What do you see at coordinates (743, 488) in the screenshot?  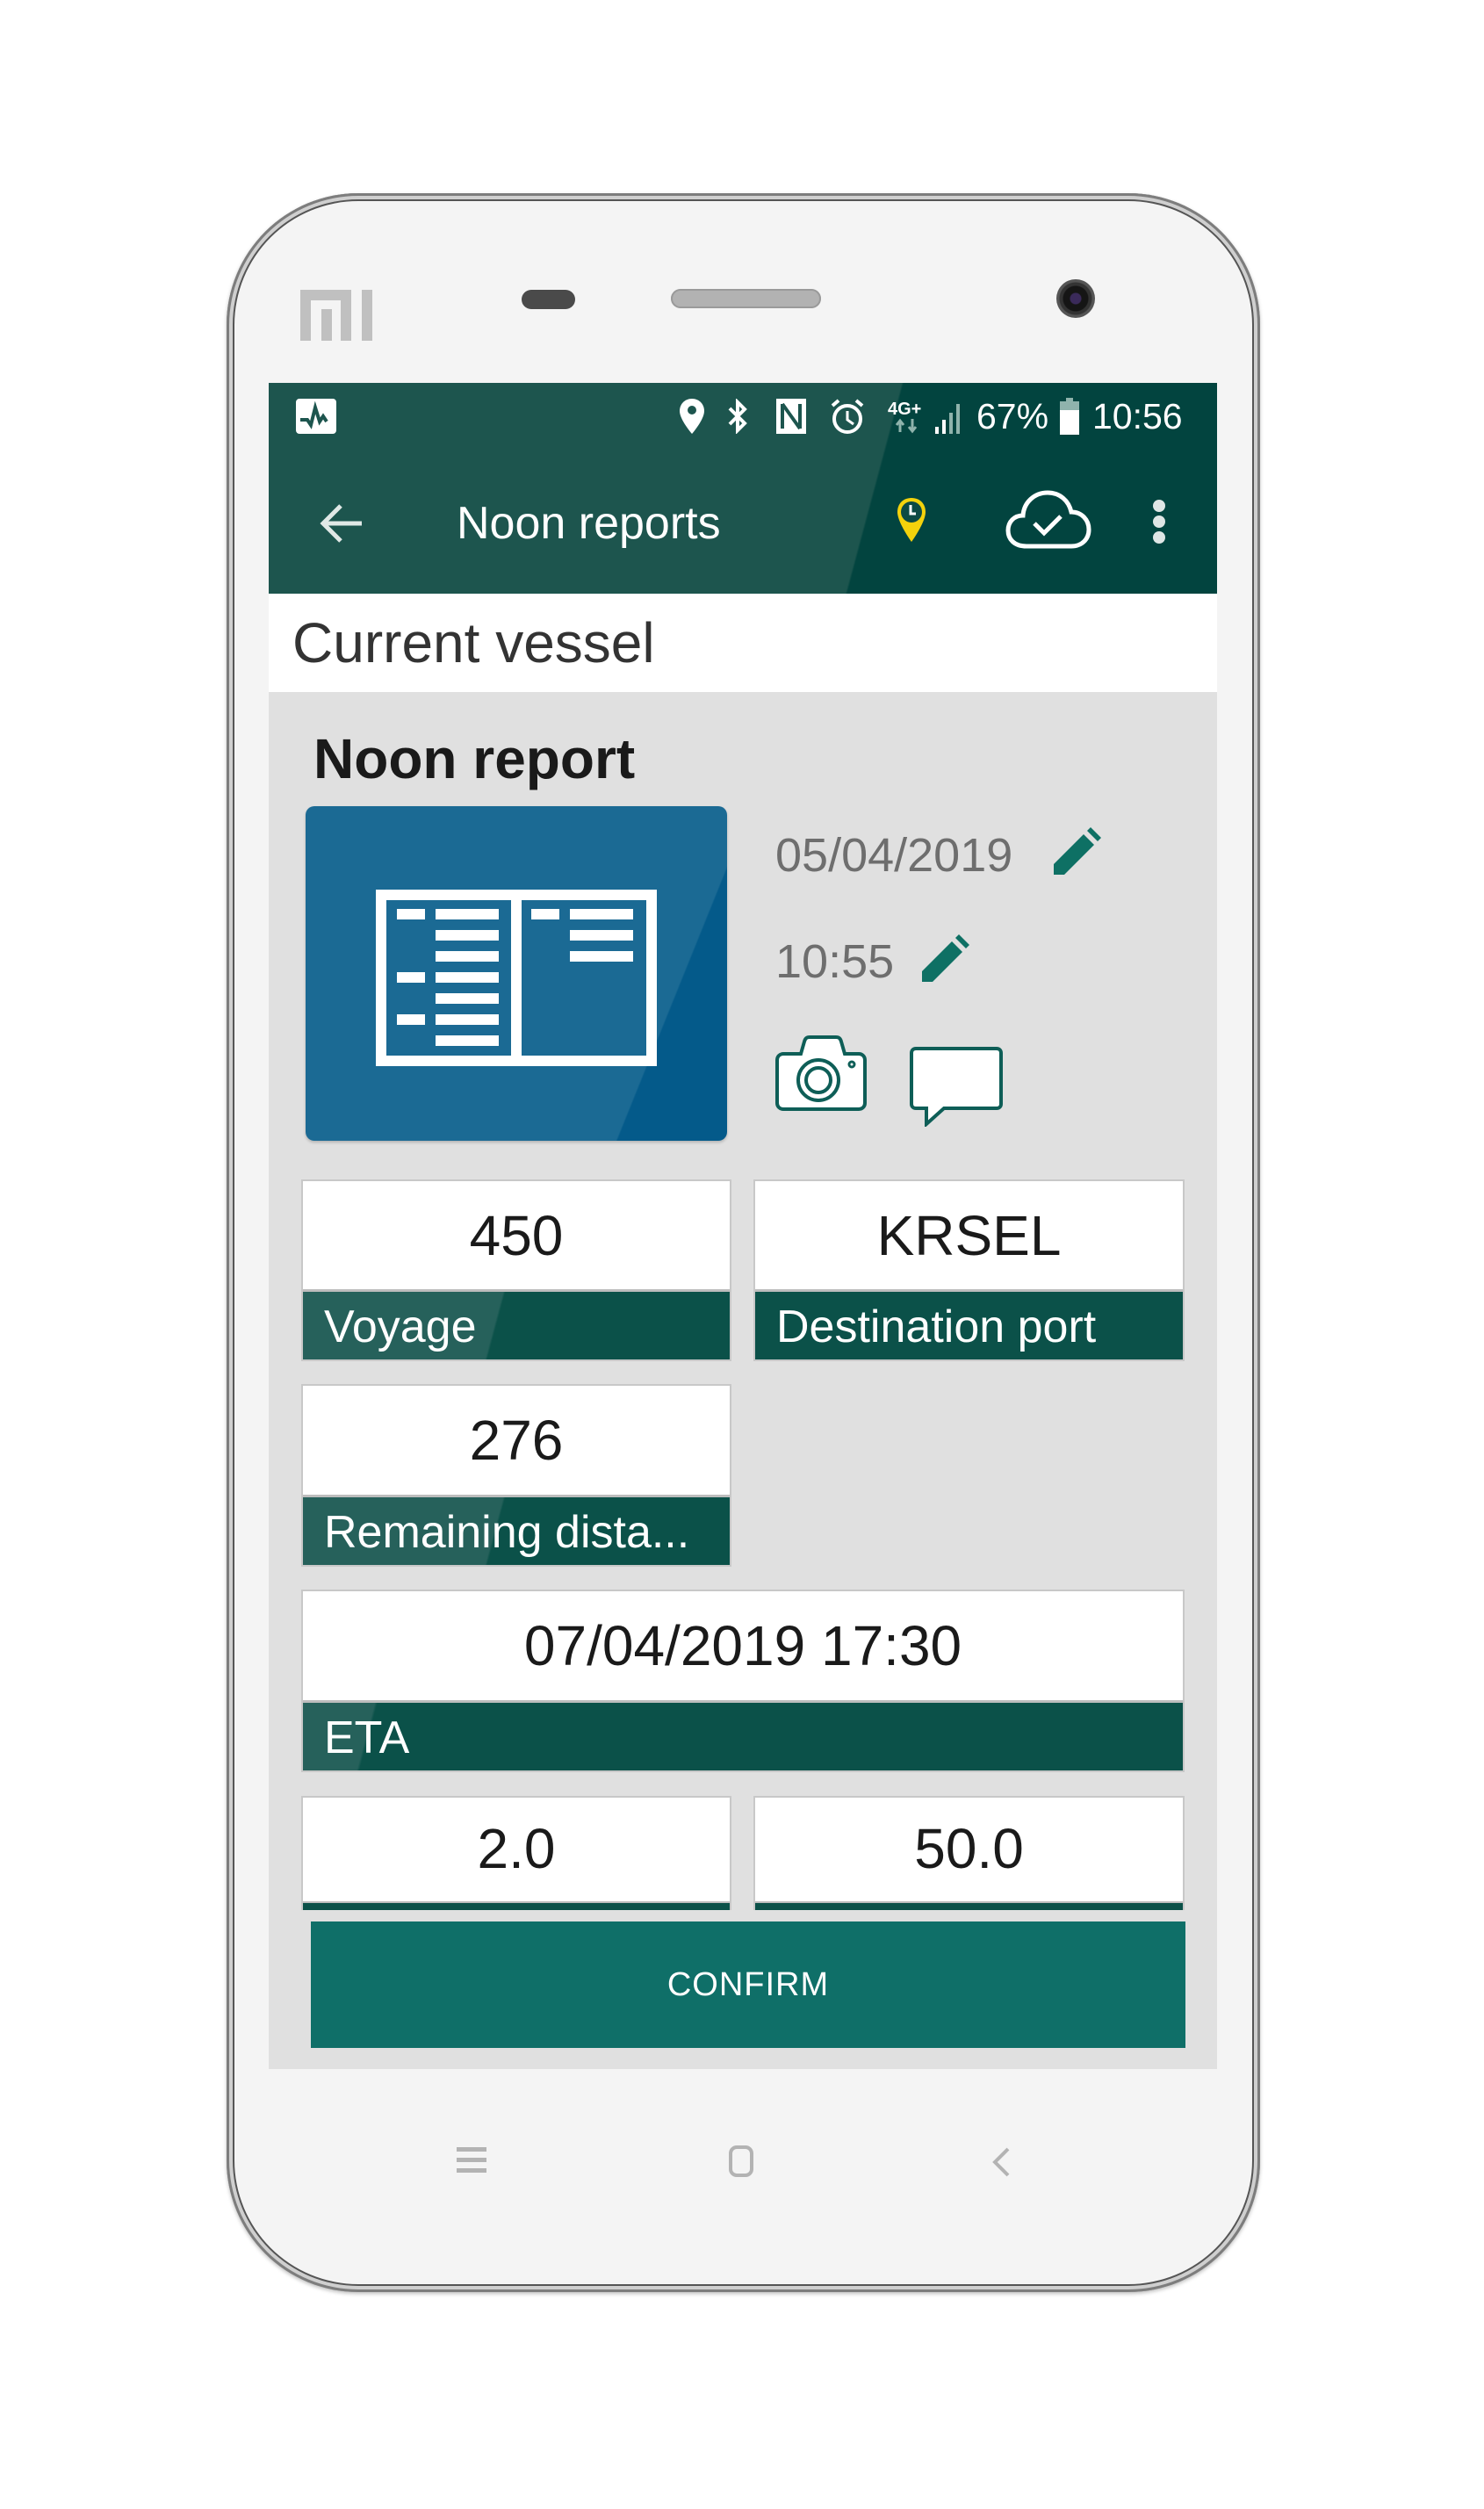 I see `app-bar: 4G+ 67% 10:56 Noon reports` at bounding box center [743, 488].